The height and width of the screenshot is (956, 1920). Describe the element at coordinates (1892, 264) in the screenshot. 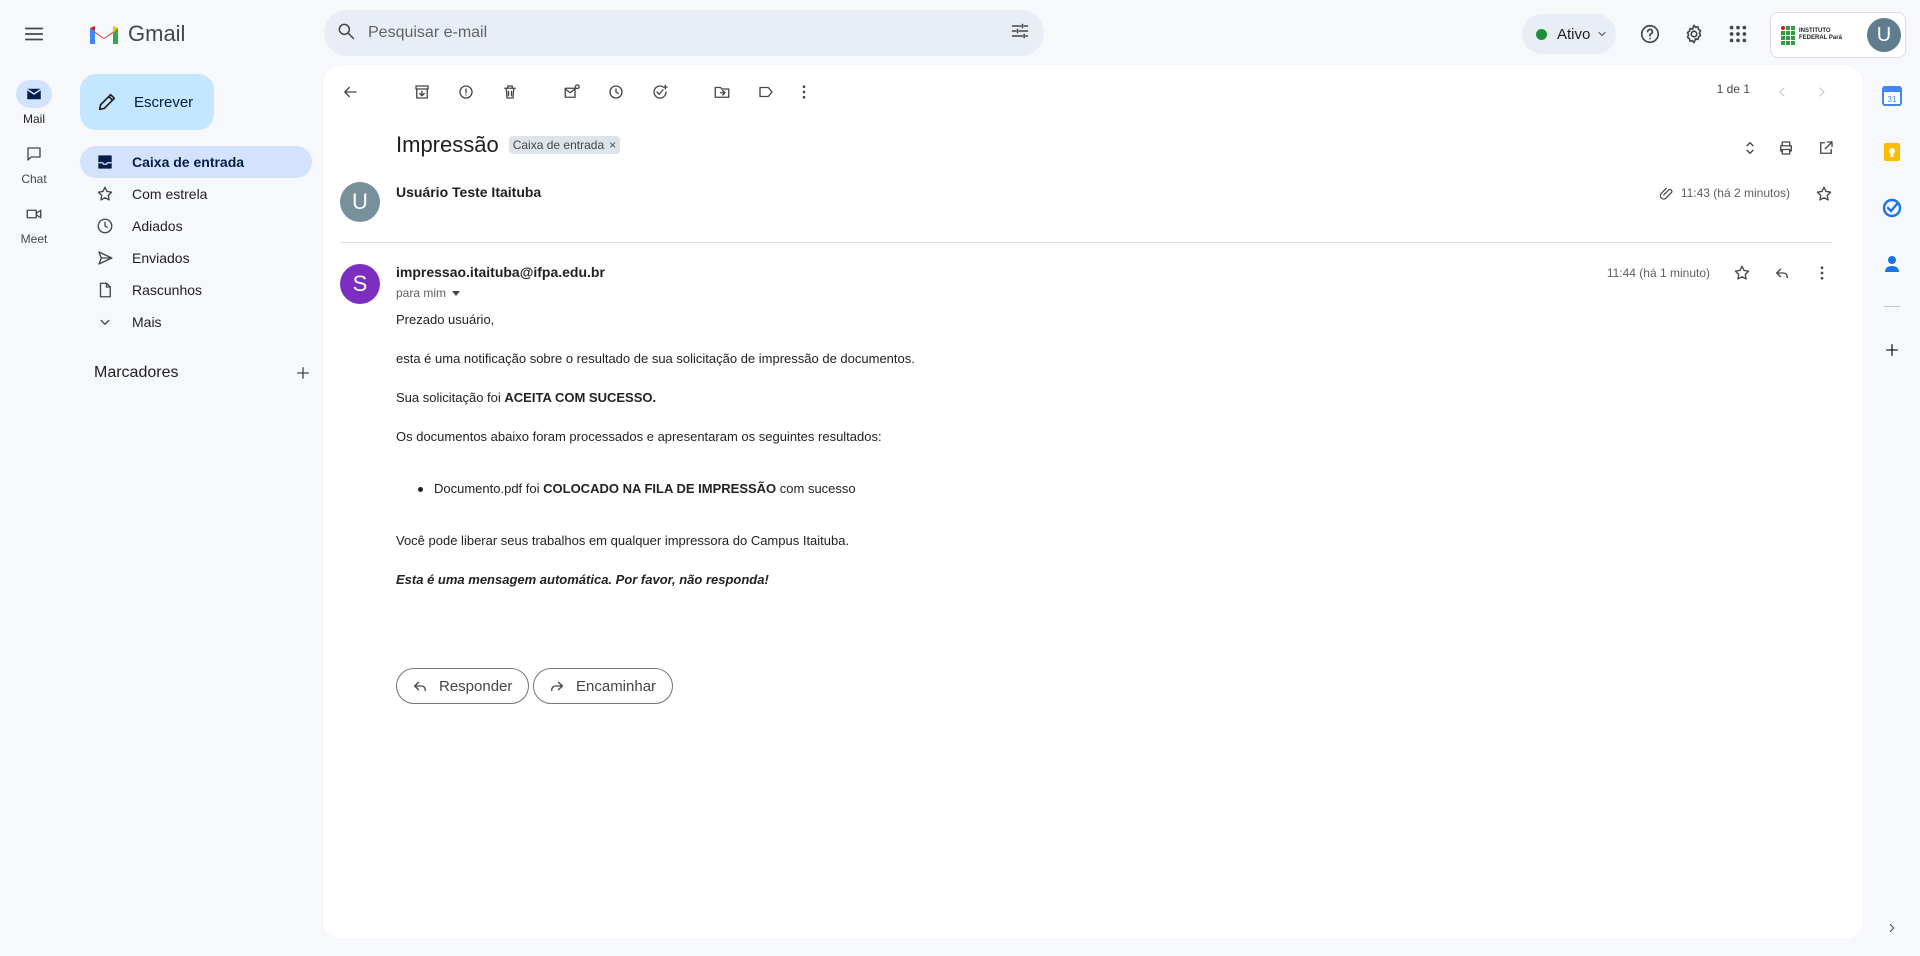

I see `contacts-app-button` at that location.